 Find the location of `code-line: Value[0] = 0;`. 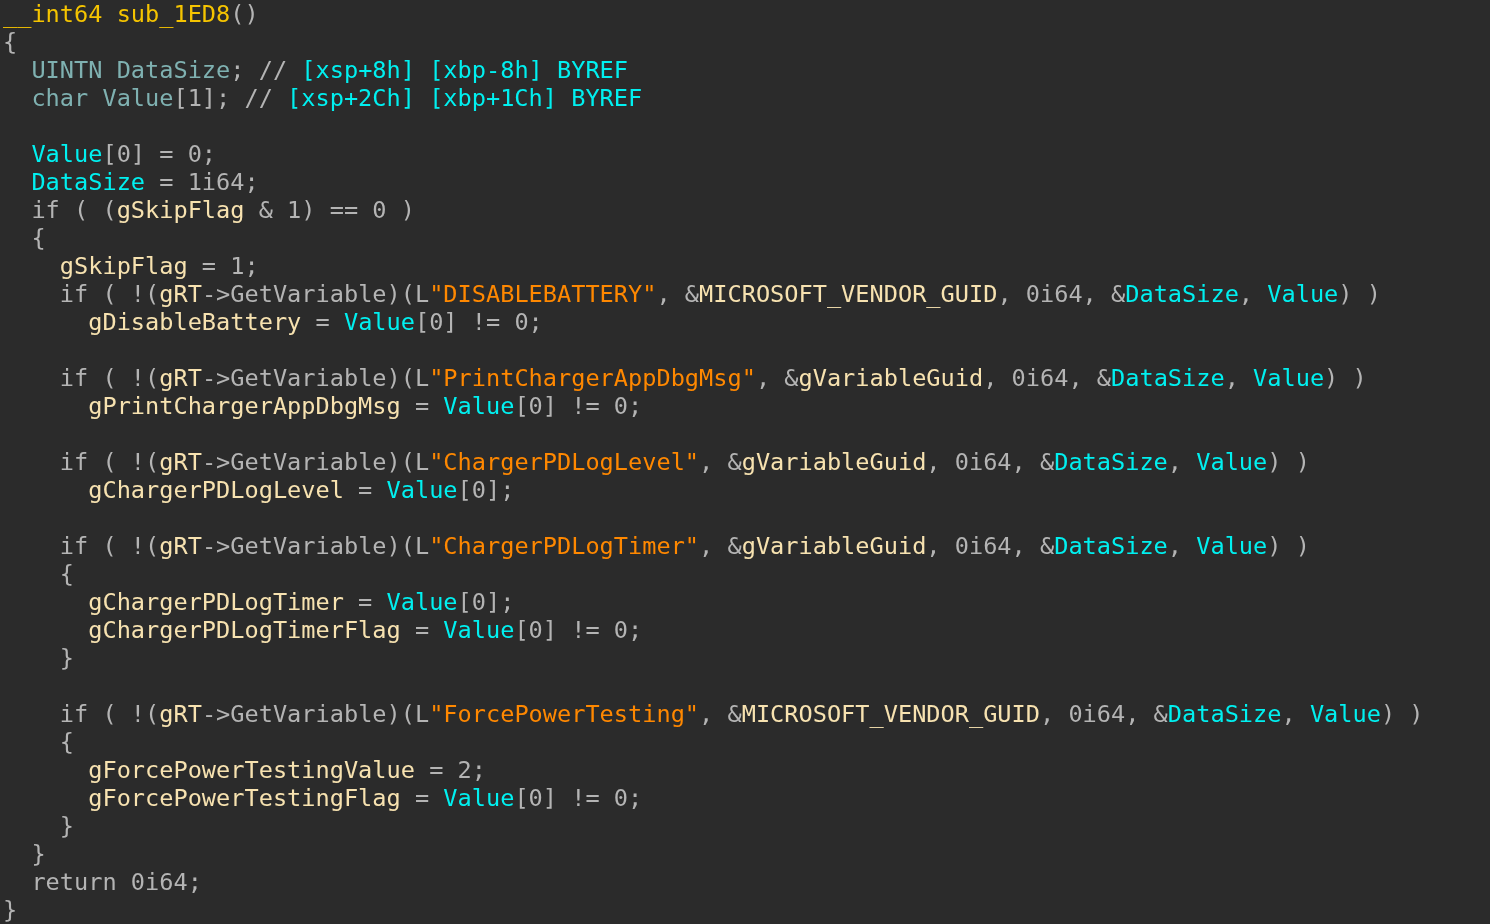

code-line: Value[0] = 0; is located at coordinates (124, 154).